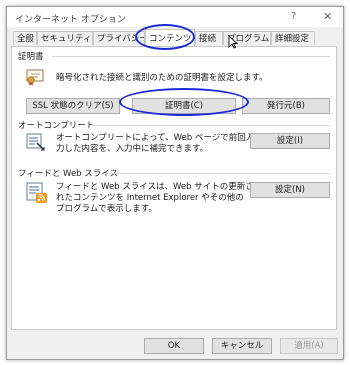 This screenshot has width=350, height=365. I want to click on certificates-heading: 証明書, so click(31, 57).